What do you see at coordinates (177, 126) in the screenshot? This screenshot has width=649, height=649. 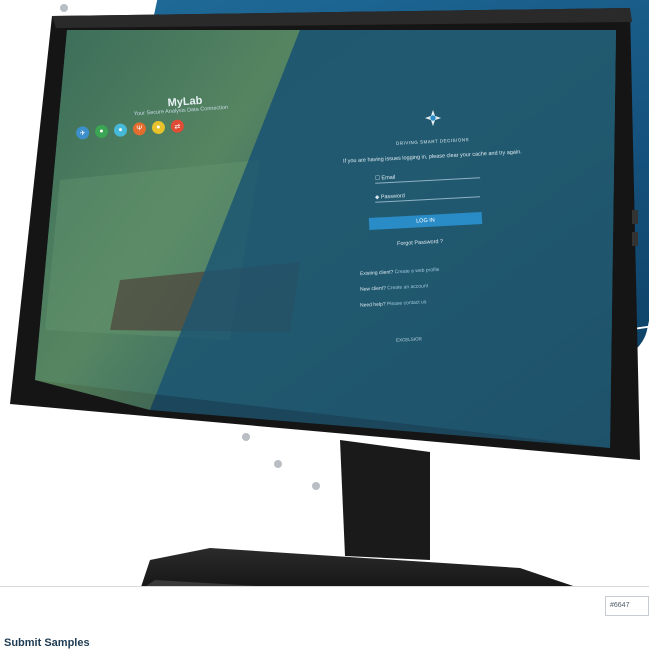 I see `tools-icon: ⇄` at bounding box center [177, 126].